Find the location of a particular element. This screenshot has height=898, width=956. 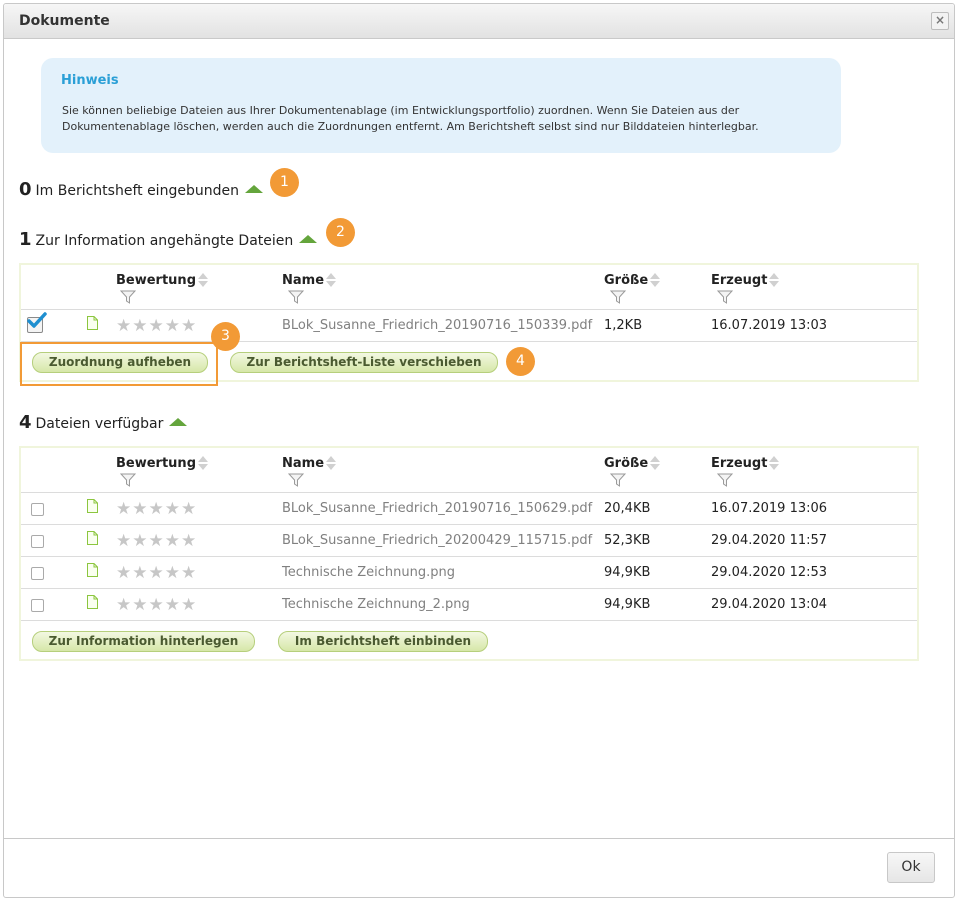

file-created: 16.07.2019 13:03 is located at coordinates (769, 325).